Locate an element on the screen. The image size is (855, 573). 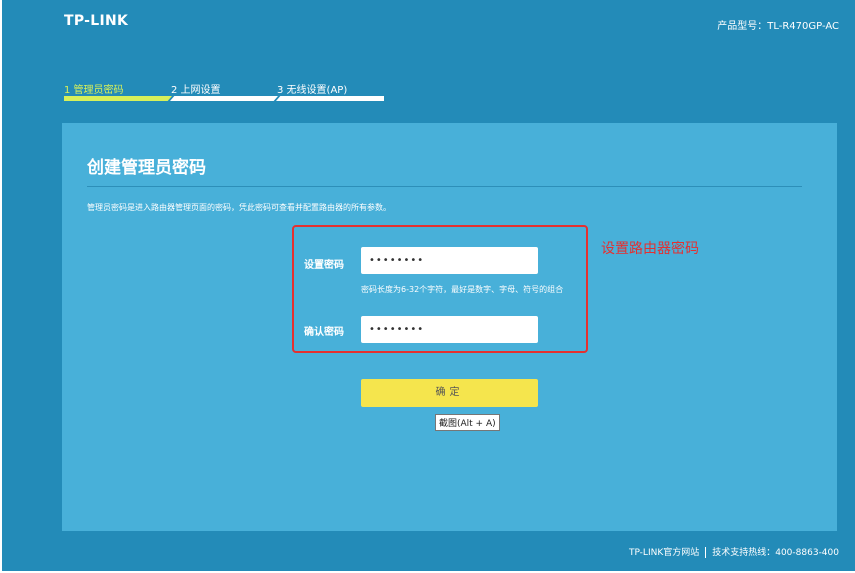
annotation-box is located at coordinates (440, 289).